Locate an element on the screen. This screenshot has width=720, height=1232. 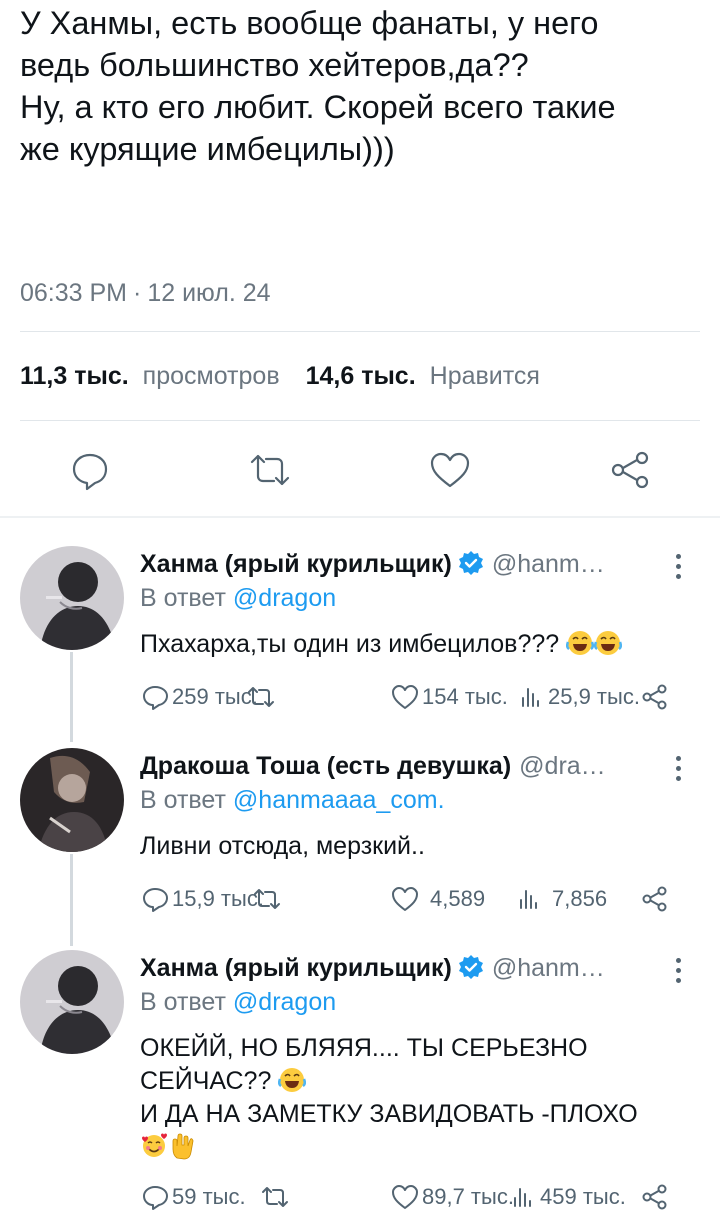
smiling-hearts-emoji-icon is located at coordinates (154, 1145).